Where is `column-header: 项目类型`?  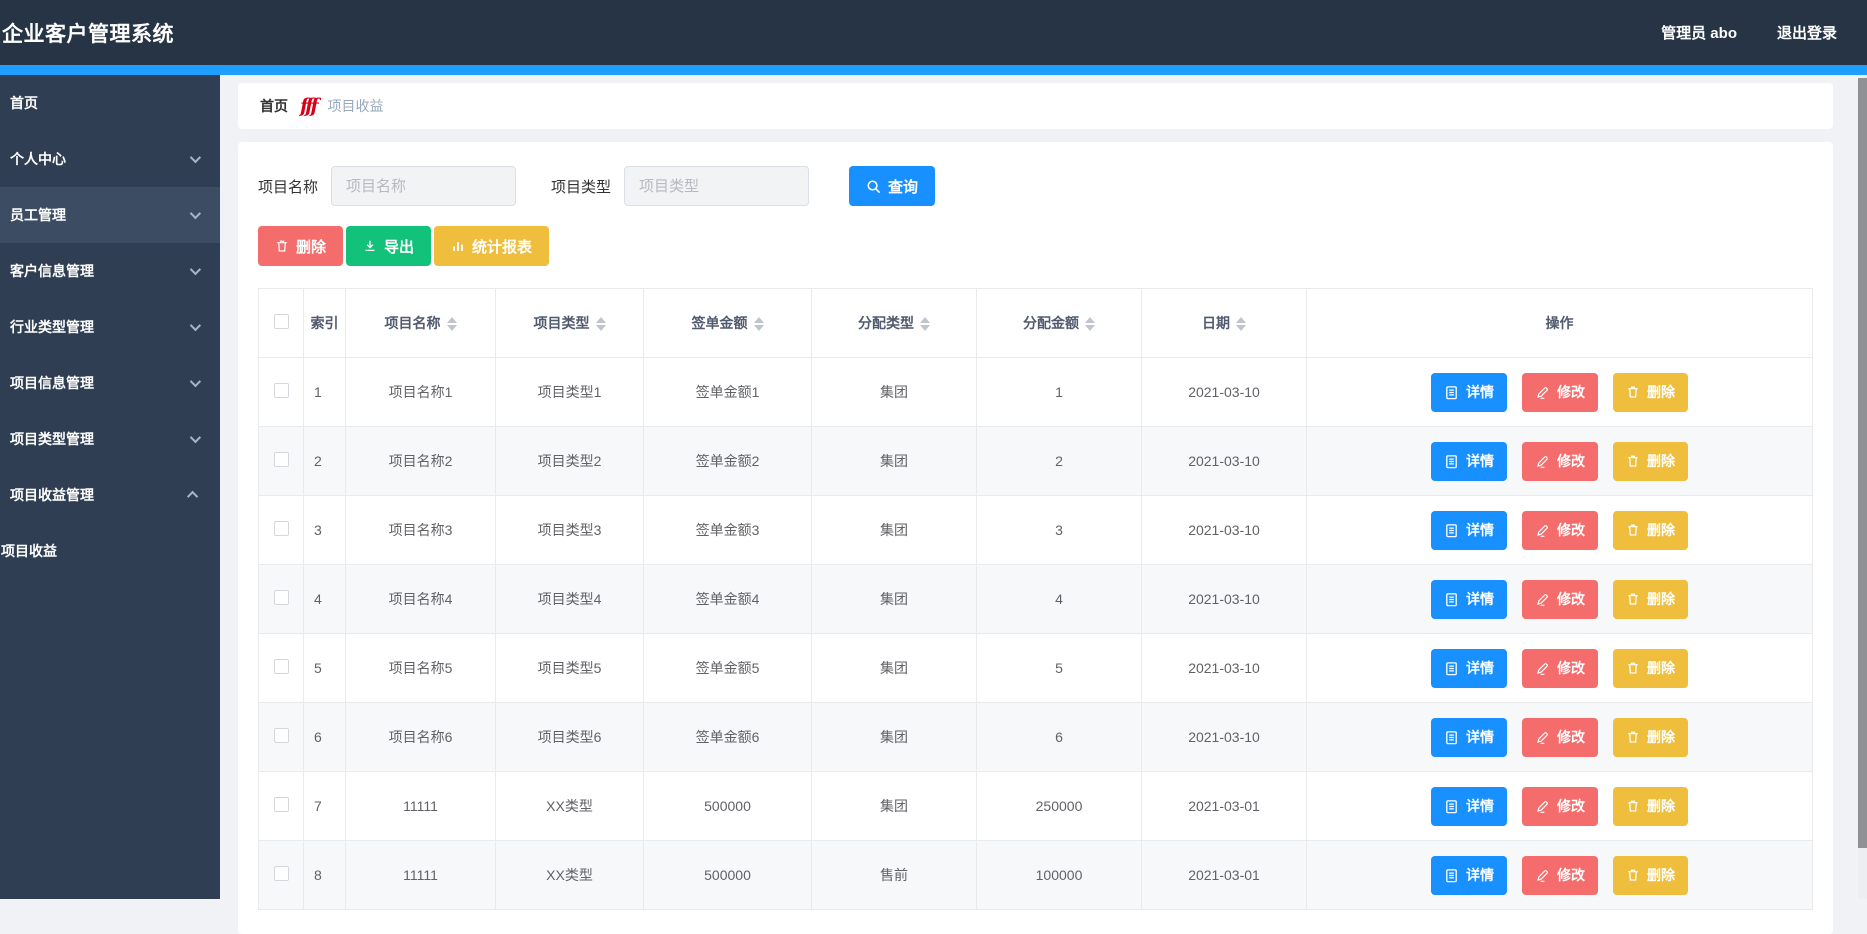 column-header: 项目类型 is located at coordinates (570, 323).